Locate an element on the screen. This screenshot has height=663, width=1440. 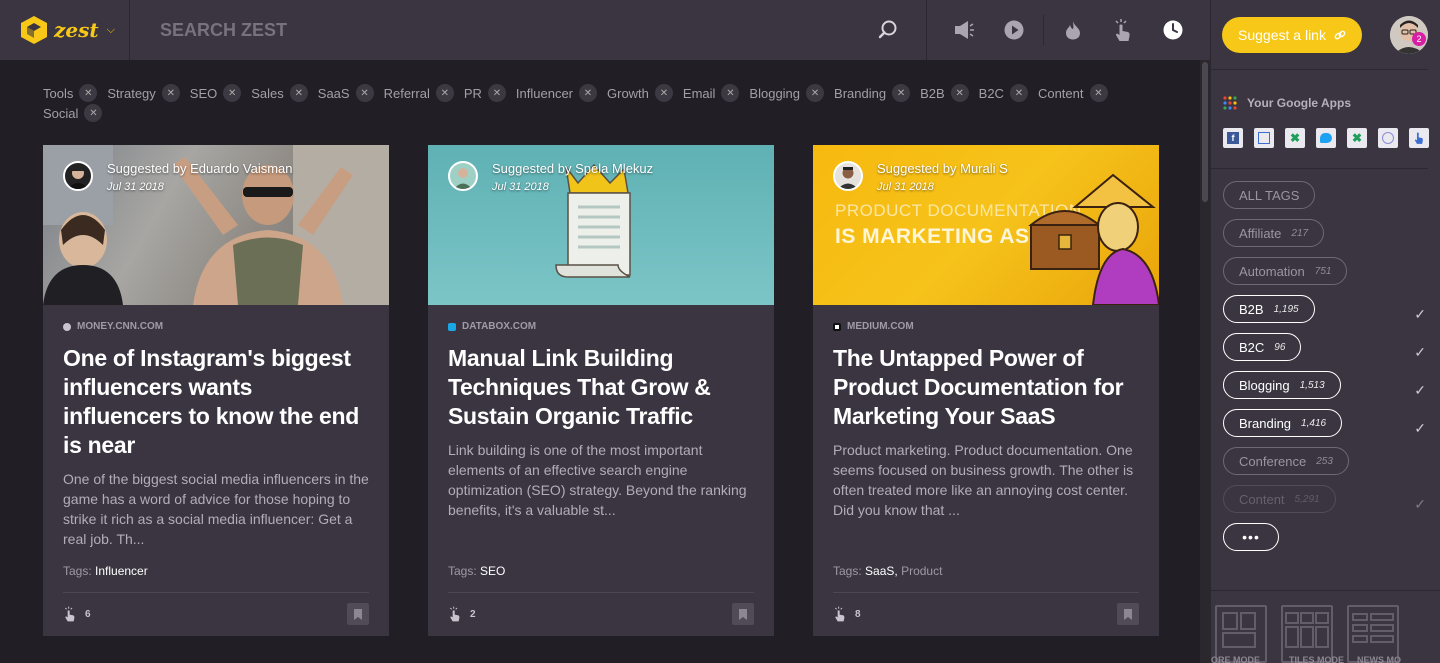
tag-pill: Automation 751 is located at coordinates (1285, 271).